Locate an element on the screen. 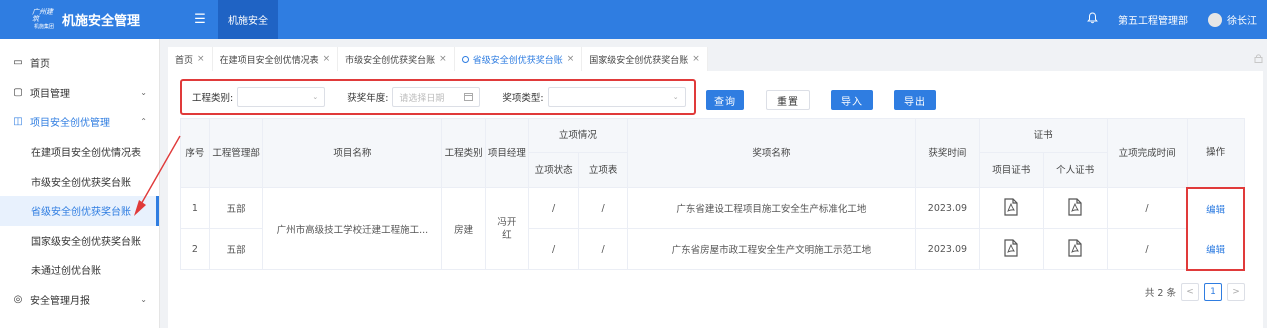 This screenshot has height=328, width=1267. page-number-button: 1 is located at coordinates (1213, 292).